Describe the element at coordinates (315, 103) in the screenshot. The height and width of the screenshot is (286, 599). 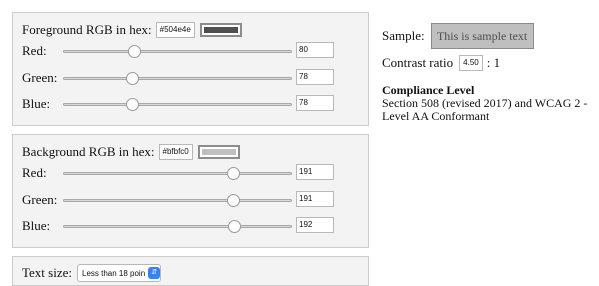
I see `foreground-blue-input: 78` at that location.